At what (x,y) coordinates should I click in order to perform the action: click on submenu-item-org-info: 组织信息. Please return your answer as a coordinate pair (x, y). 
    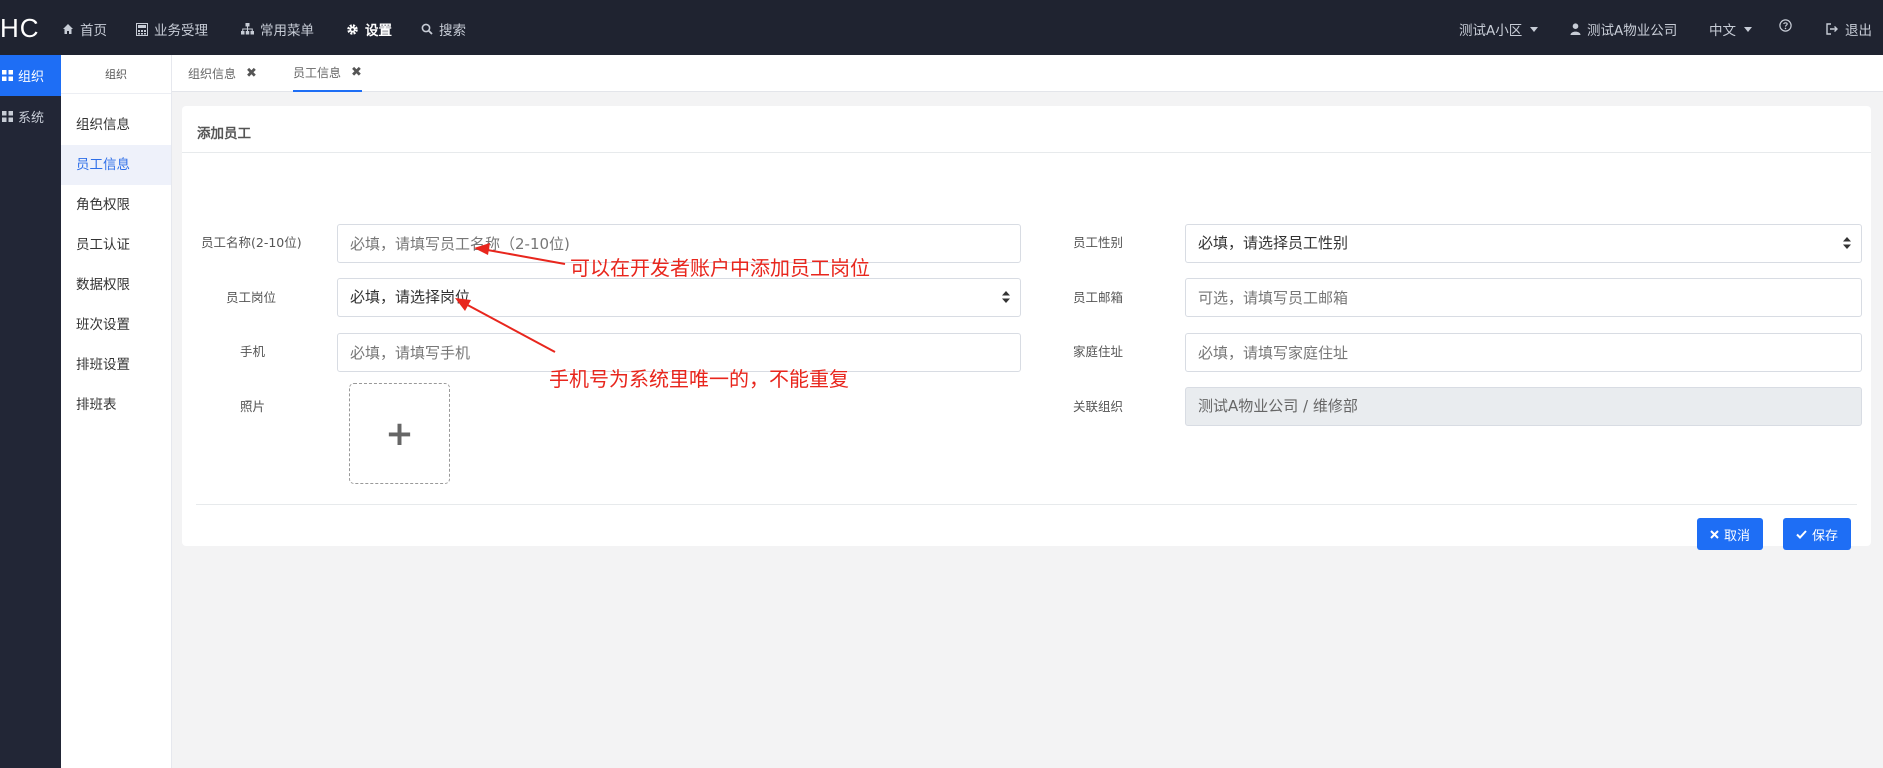
    Looking at the image, I should click on (116, 125).